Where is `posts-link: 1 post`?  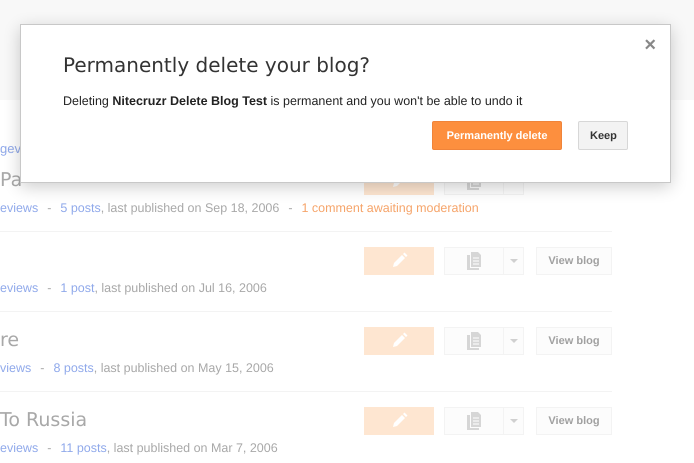
posts-link: 1 post is located at coordinates (77, 288).